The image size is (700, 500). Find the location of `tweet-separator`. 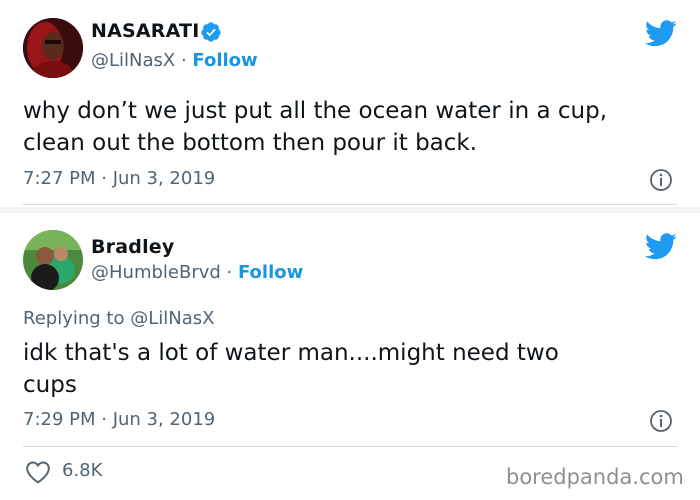

tweet-separator is located at coordinates (350, 210).